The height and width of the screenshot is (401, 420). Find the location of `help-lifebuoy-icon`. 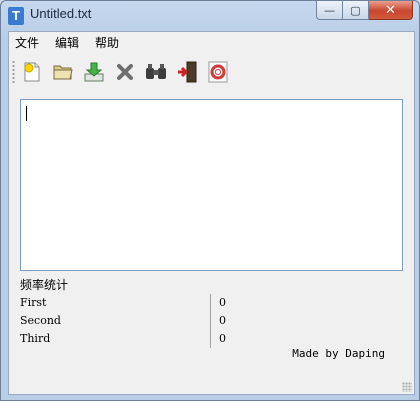

help-lifebuoy-icon is located at coordinates (218, 72).